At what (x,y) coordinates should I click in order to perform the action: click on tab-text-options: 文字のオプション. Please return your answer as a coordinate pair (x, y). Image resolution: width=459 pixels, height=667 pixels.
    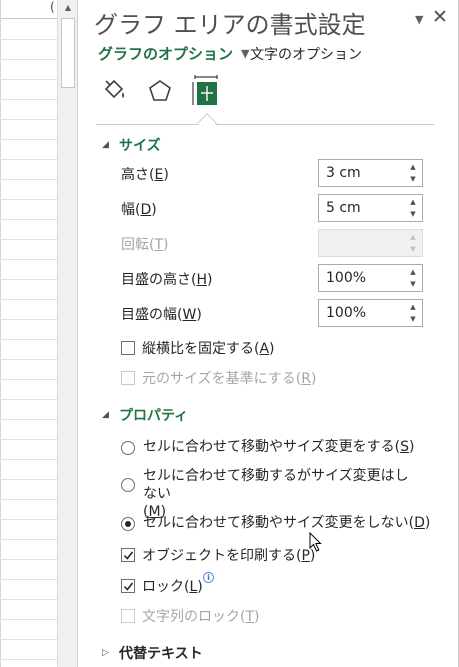
    Looking at the image, I should click on (306, 54).